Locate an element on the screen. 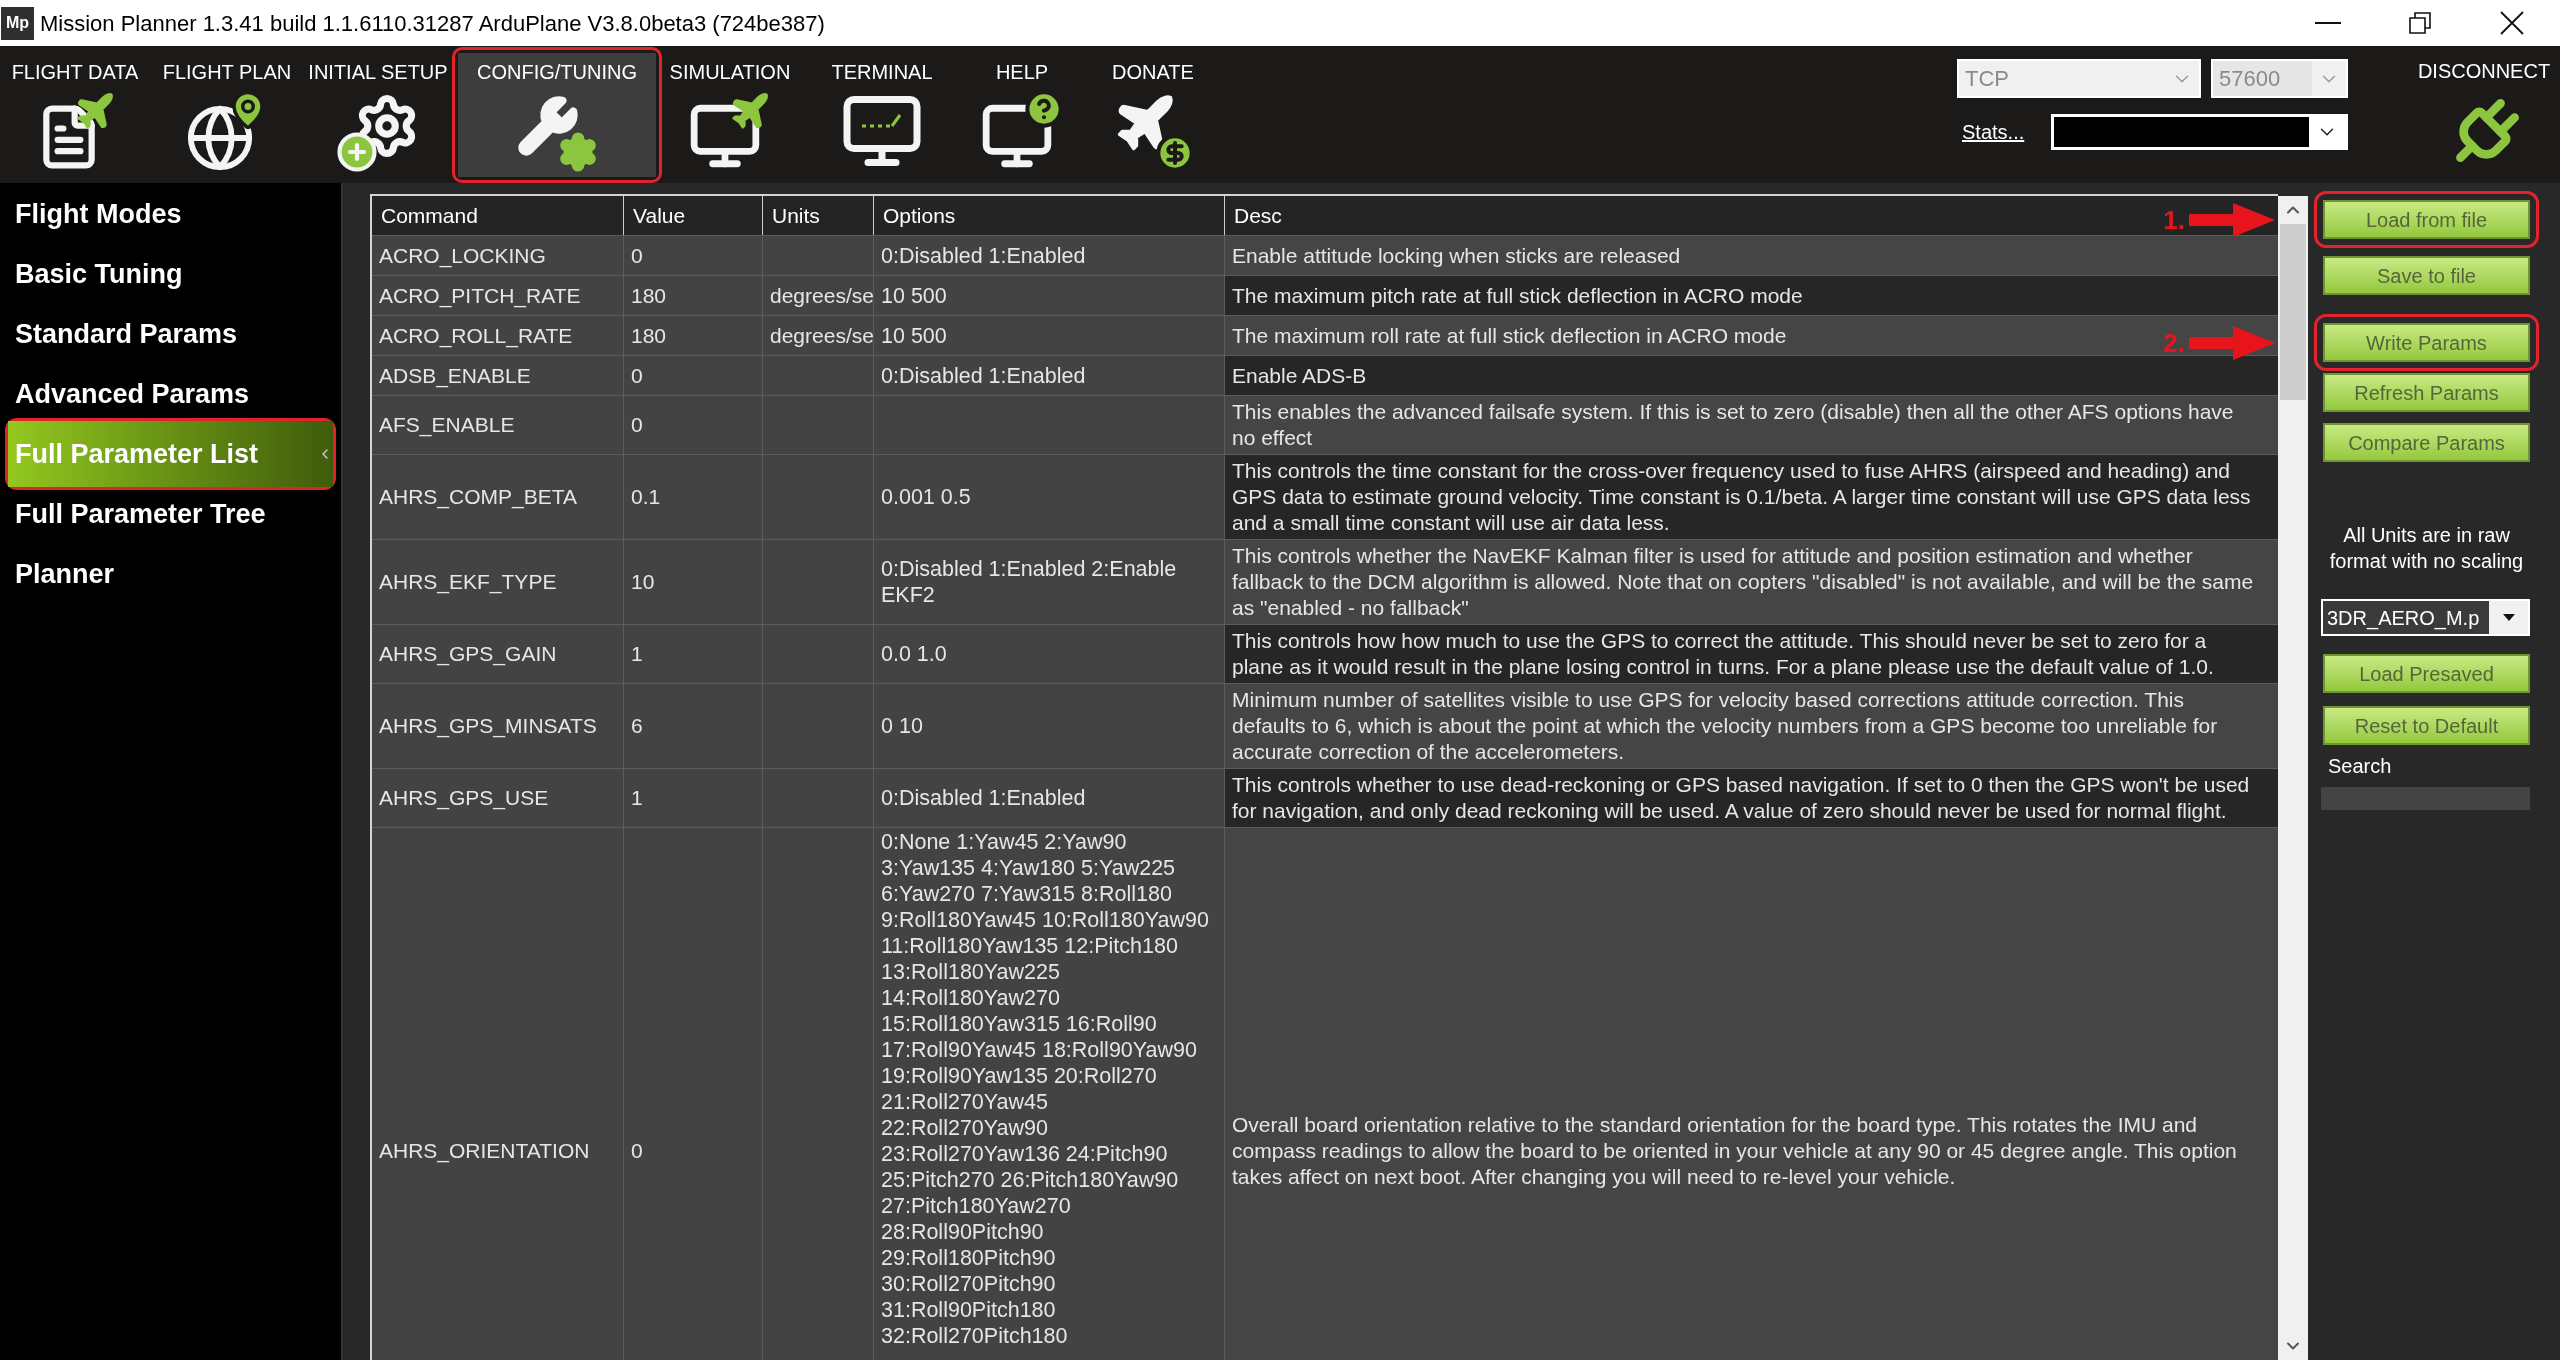 Image resolution: width=2560 pixels, height=1360 pixels. sidebar-item: Flight Modes is located at coordinates (170, 214).